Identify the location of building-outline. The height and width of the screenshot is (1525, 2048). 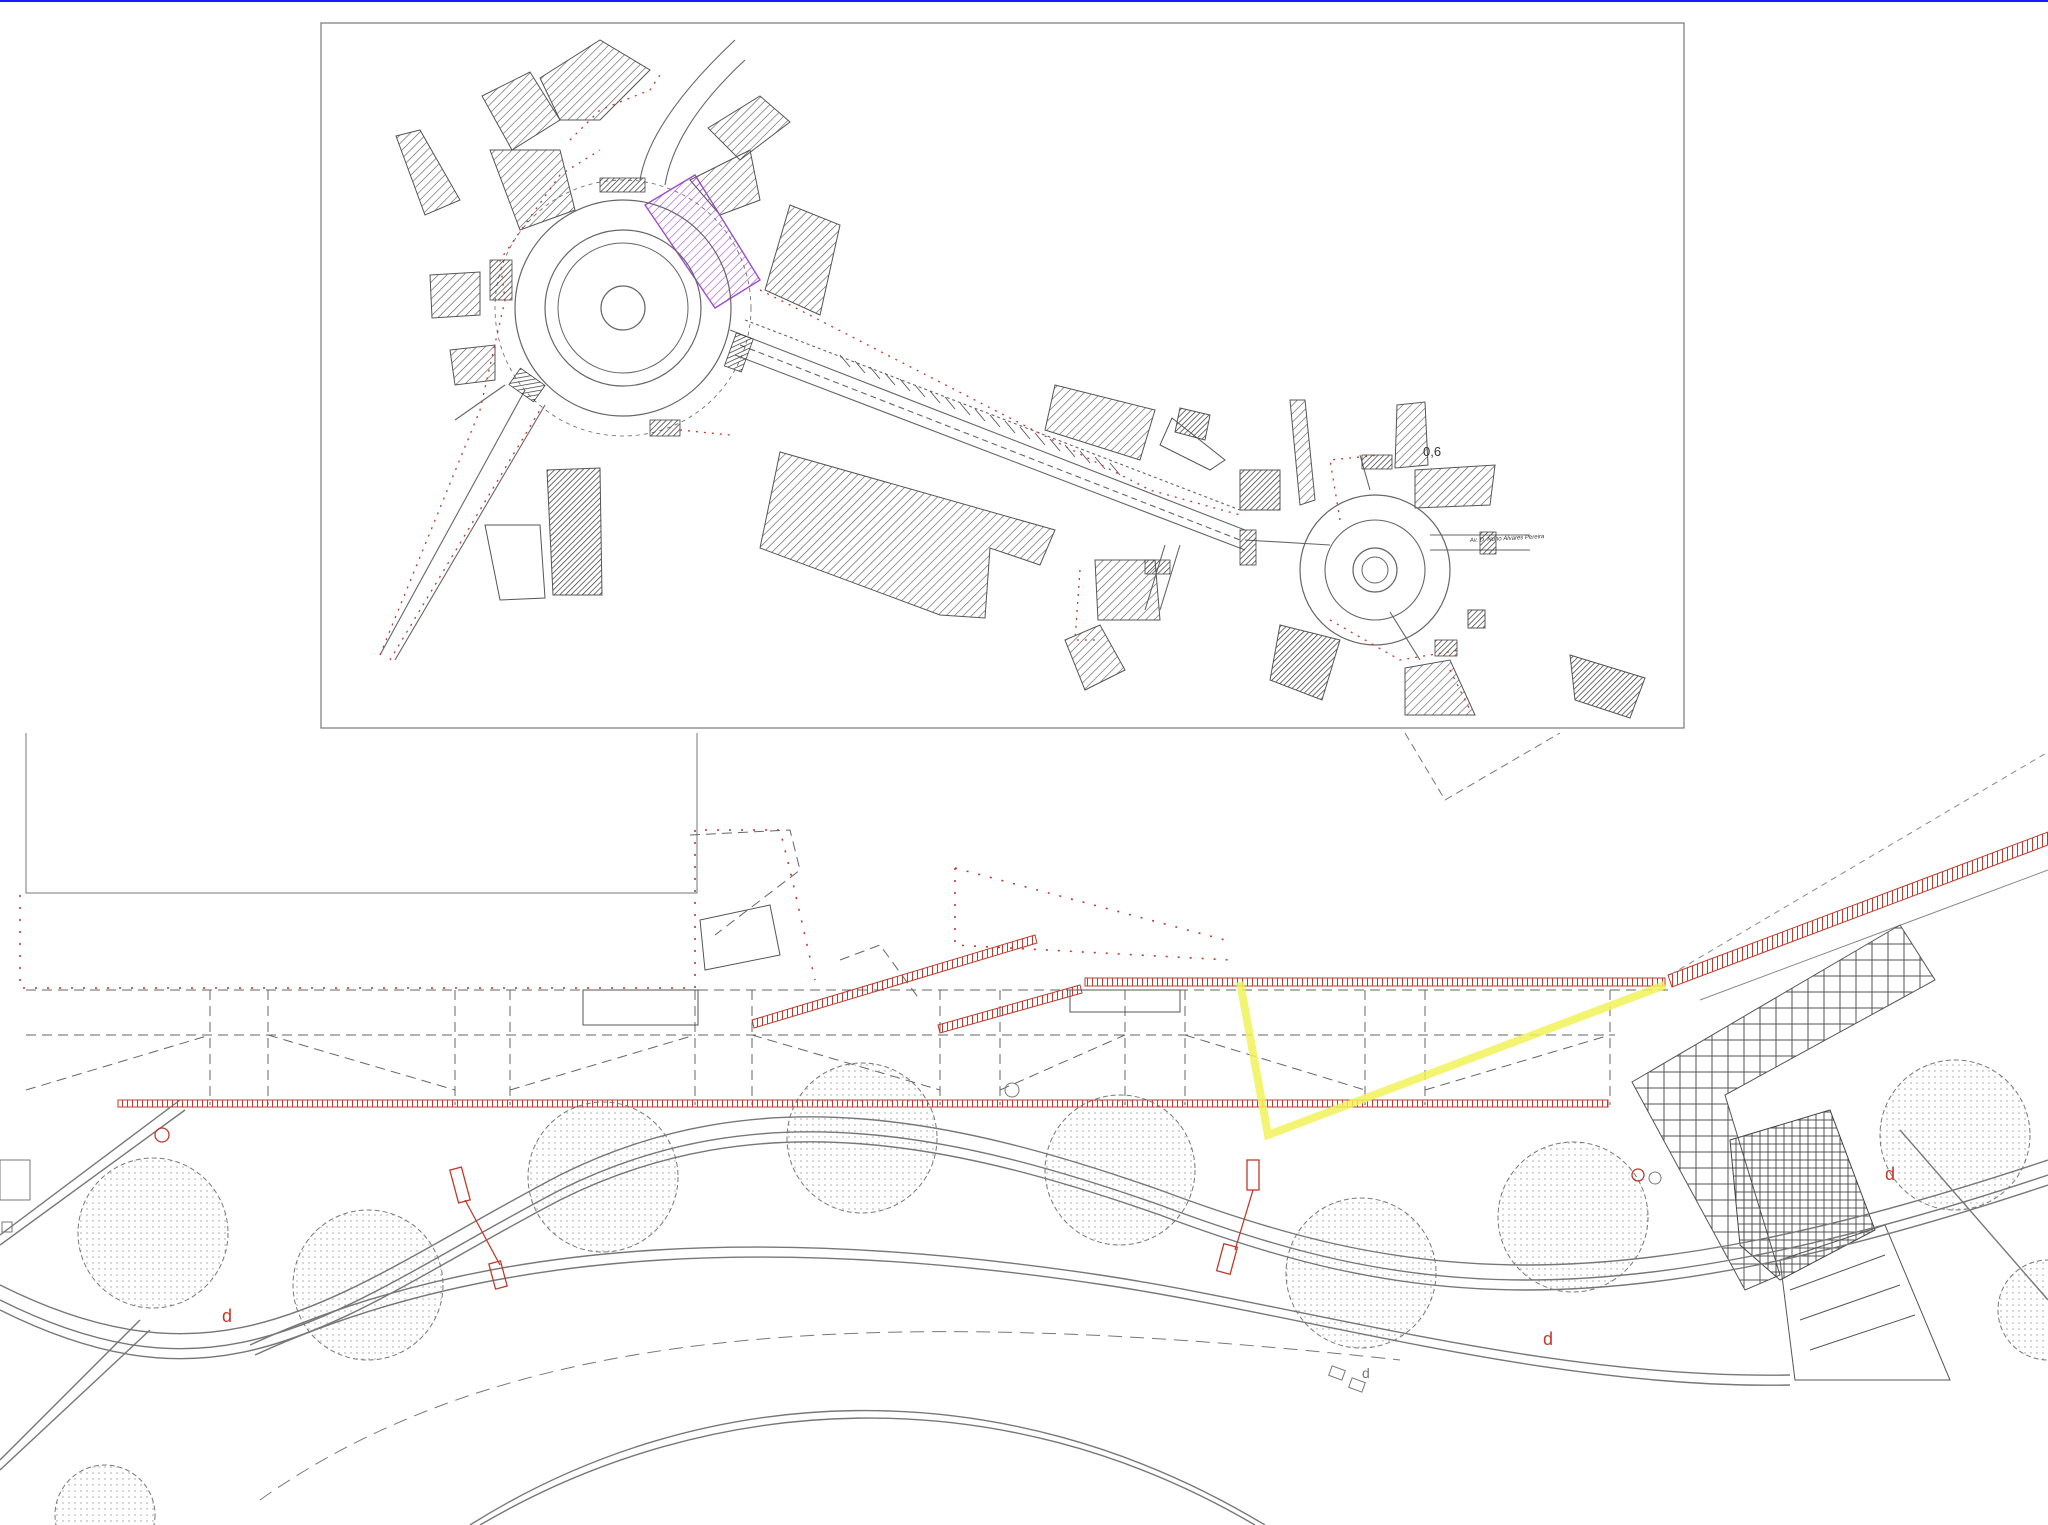
(361, 813).